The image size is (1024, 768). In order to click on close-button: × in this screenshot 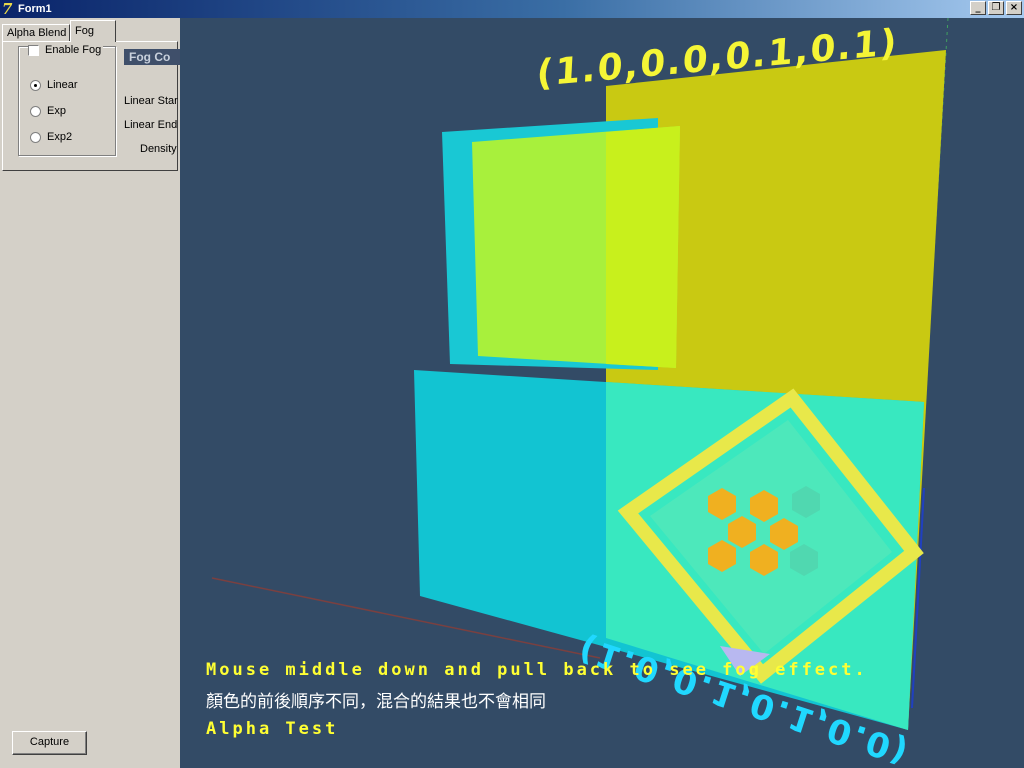, I will do `click(1014, 8)`.